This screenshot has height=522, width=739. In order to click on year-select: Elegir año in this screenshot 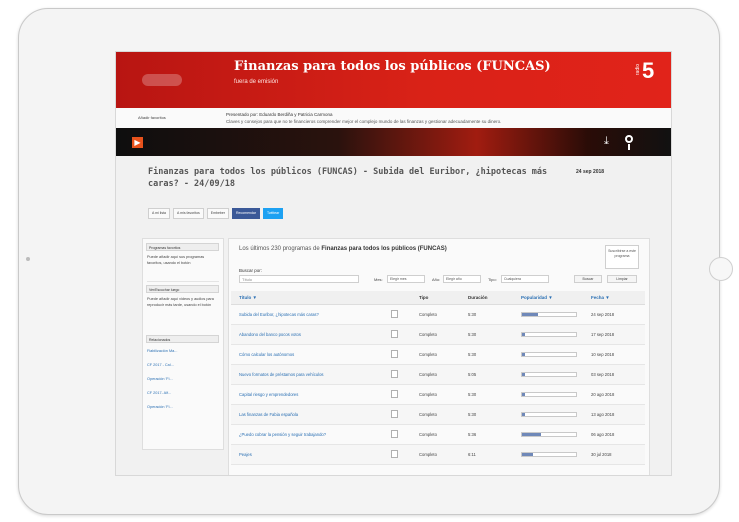, I will do `click(462, 279)`.